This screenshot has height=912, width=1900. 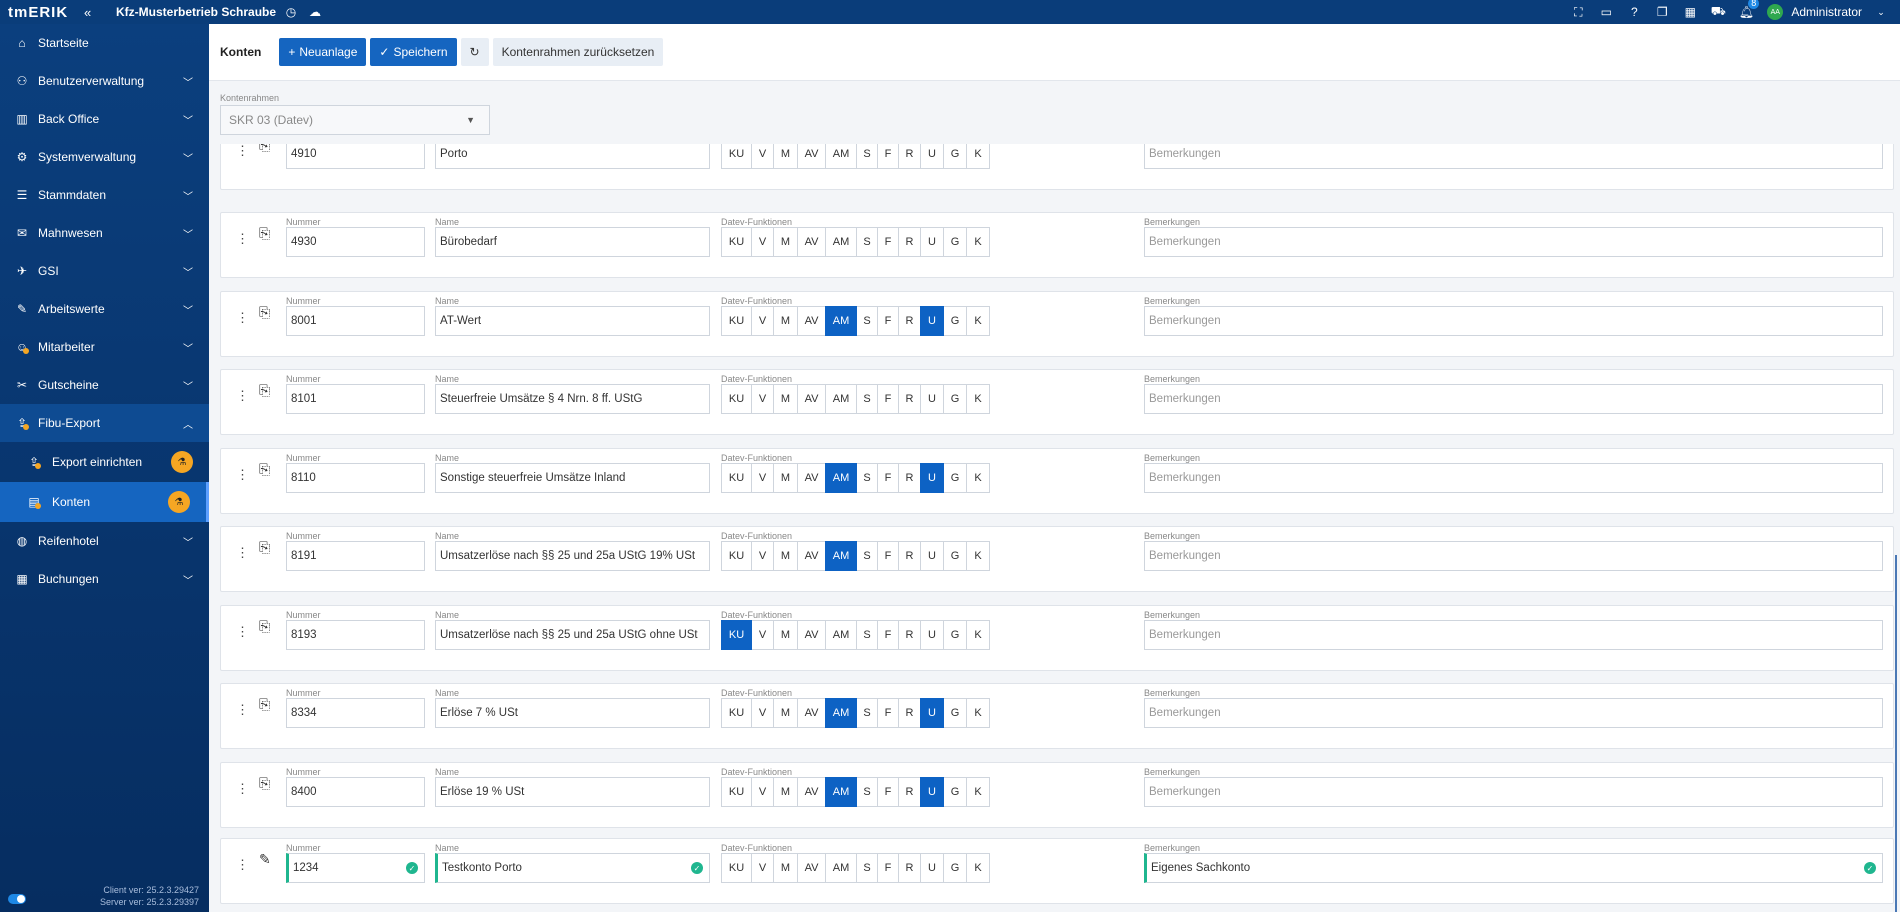 What do you see at coordinates (355, 556) in the screenshot?
I see `account-number-input: 8191` at bounding box center [355, 556].